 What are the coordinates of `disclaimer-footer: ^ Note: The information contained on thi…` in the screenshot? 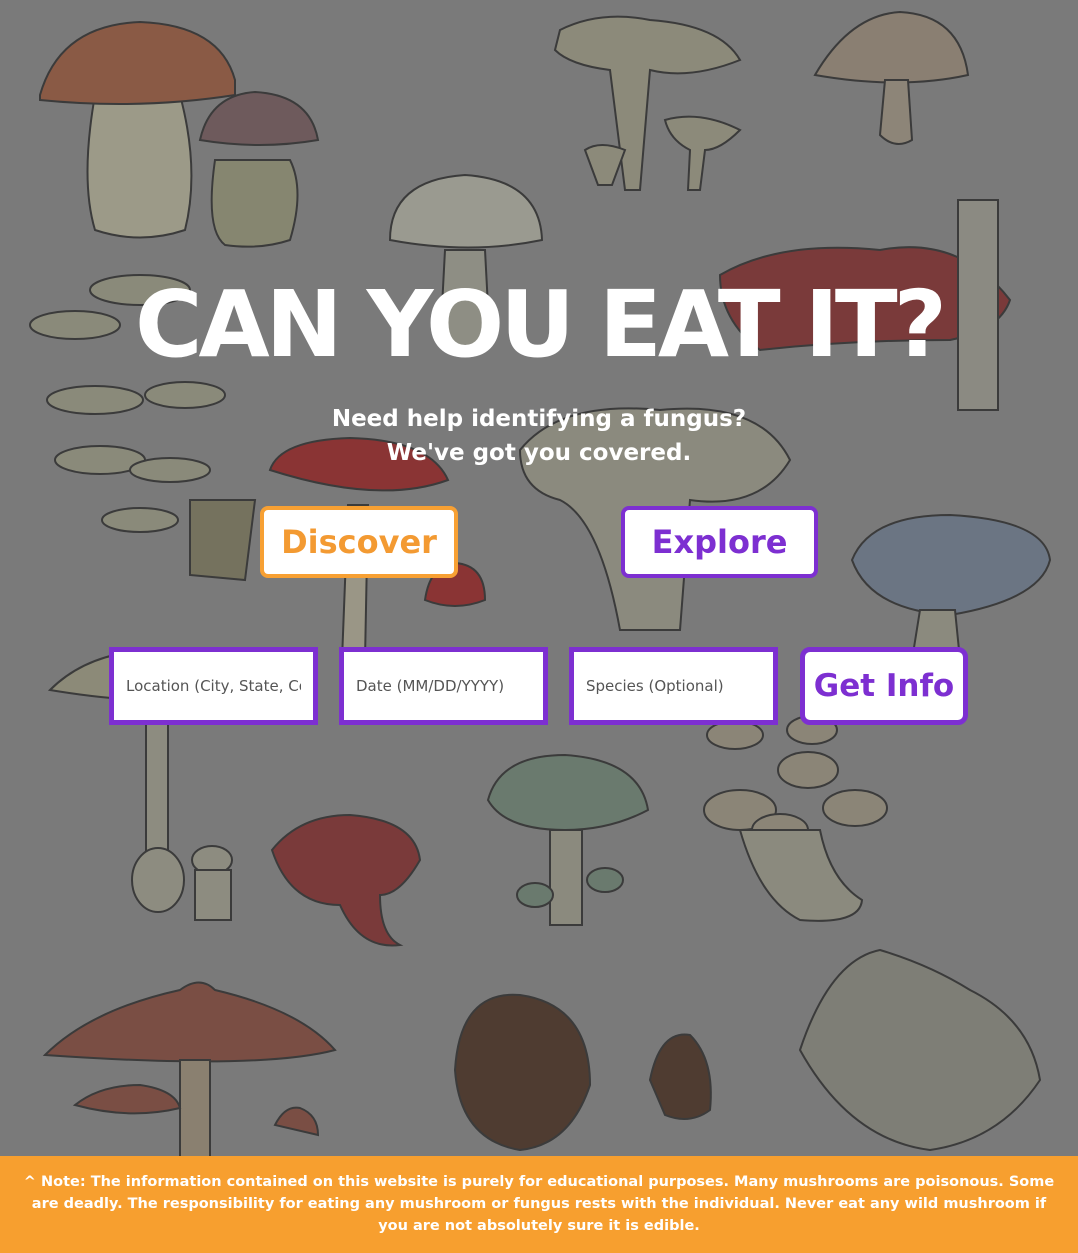 It's located at (539, 1204).